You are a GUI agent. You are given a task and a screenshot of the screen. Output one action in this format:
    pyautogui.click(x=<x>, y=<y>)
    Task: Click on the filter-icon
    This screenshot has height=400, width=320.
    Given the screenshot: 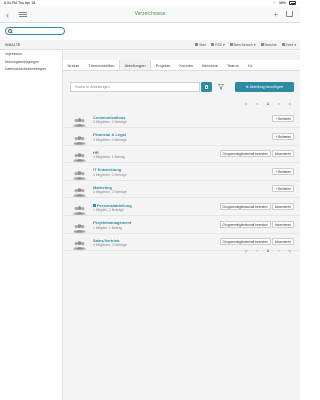 What is the action you would take?
    pyautogui.click(x=221, y=87)
    